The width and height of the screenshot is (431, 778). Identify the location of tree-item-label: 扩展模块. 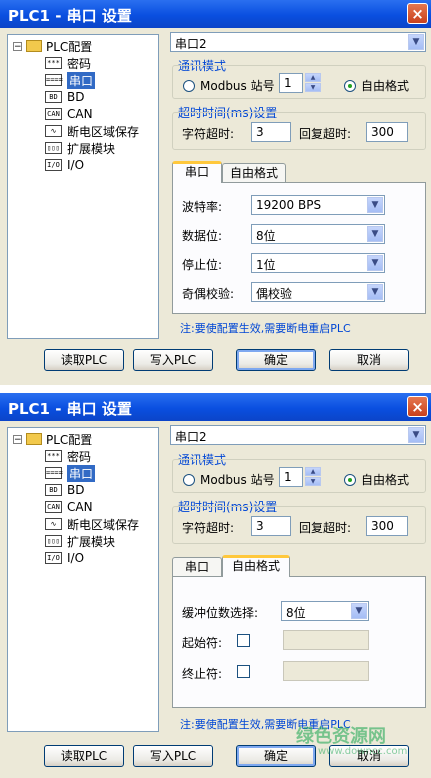
(91, 148).